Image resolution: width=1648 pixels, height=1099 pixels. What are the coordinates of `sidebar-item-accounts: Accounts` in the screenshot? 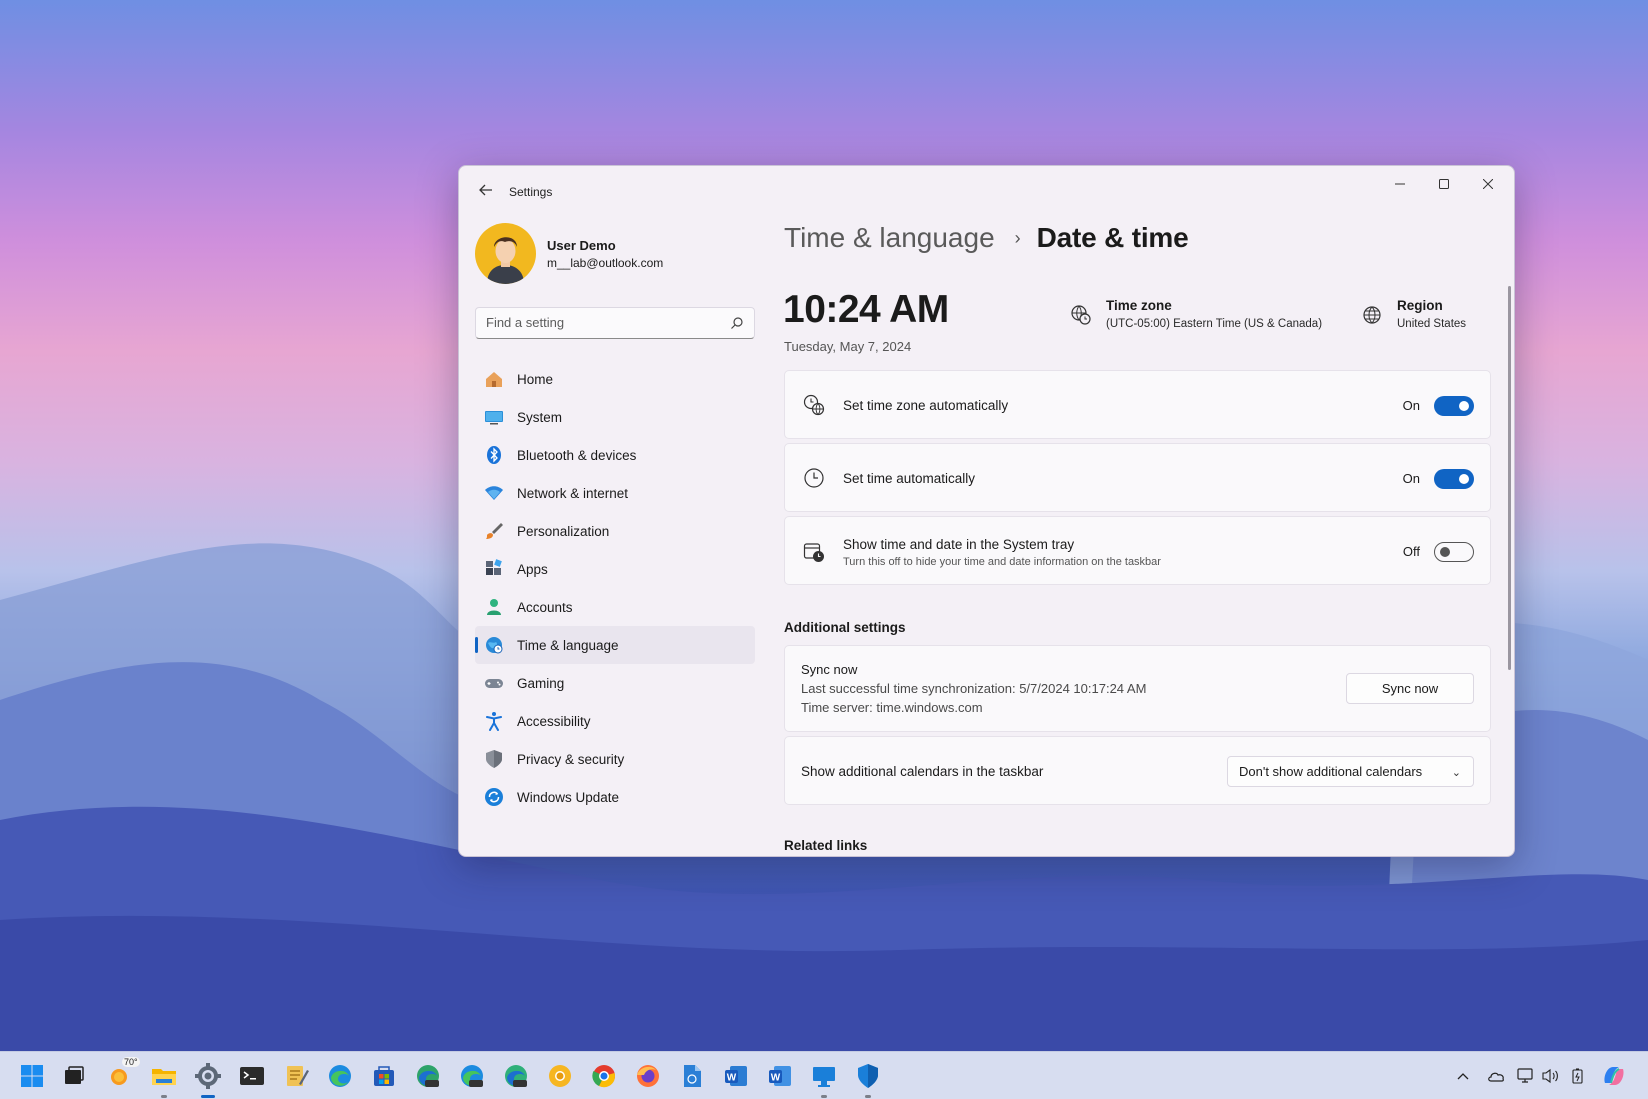 It's located at (615, 607).